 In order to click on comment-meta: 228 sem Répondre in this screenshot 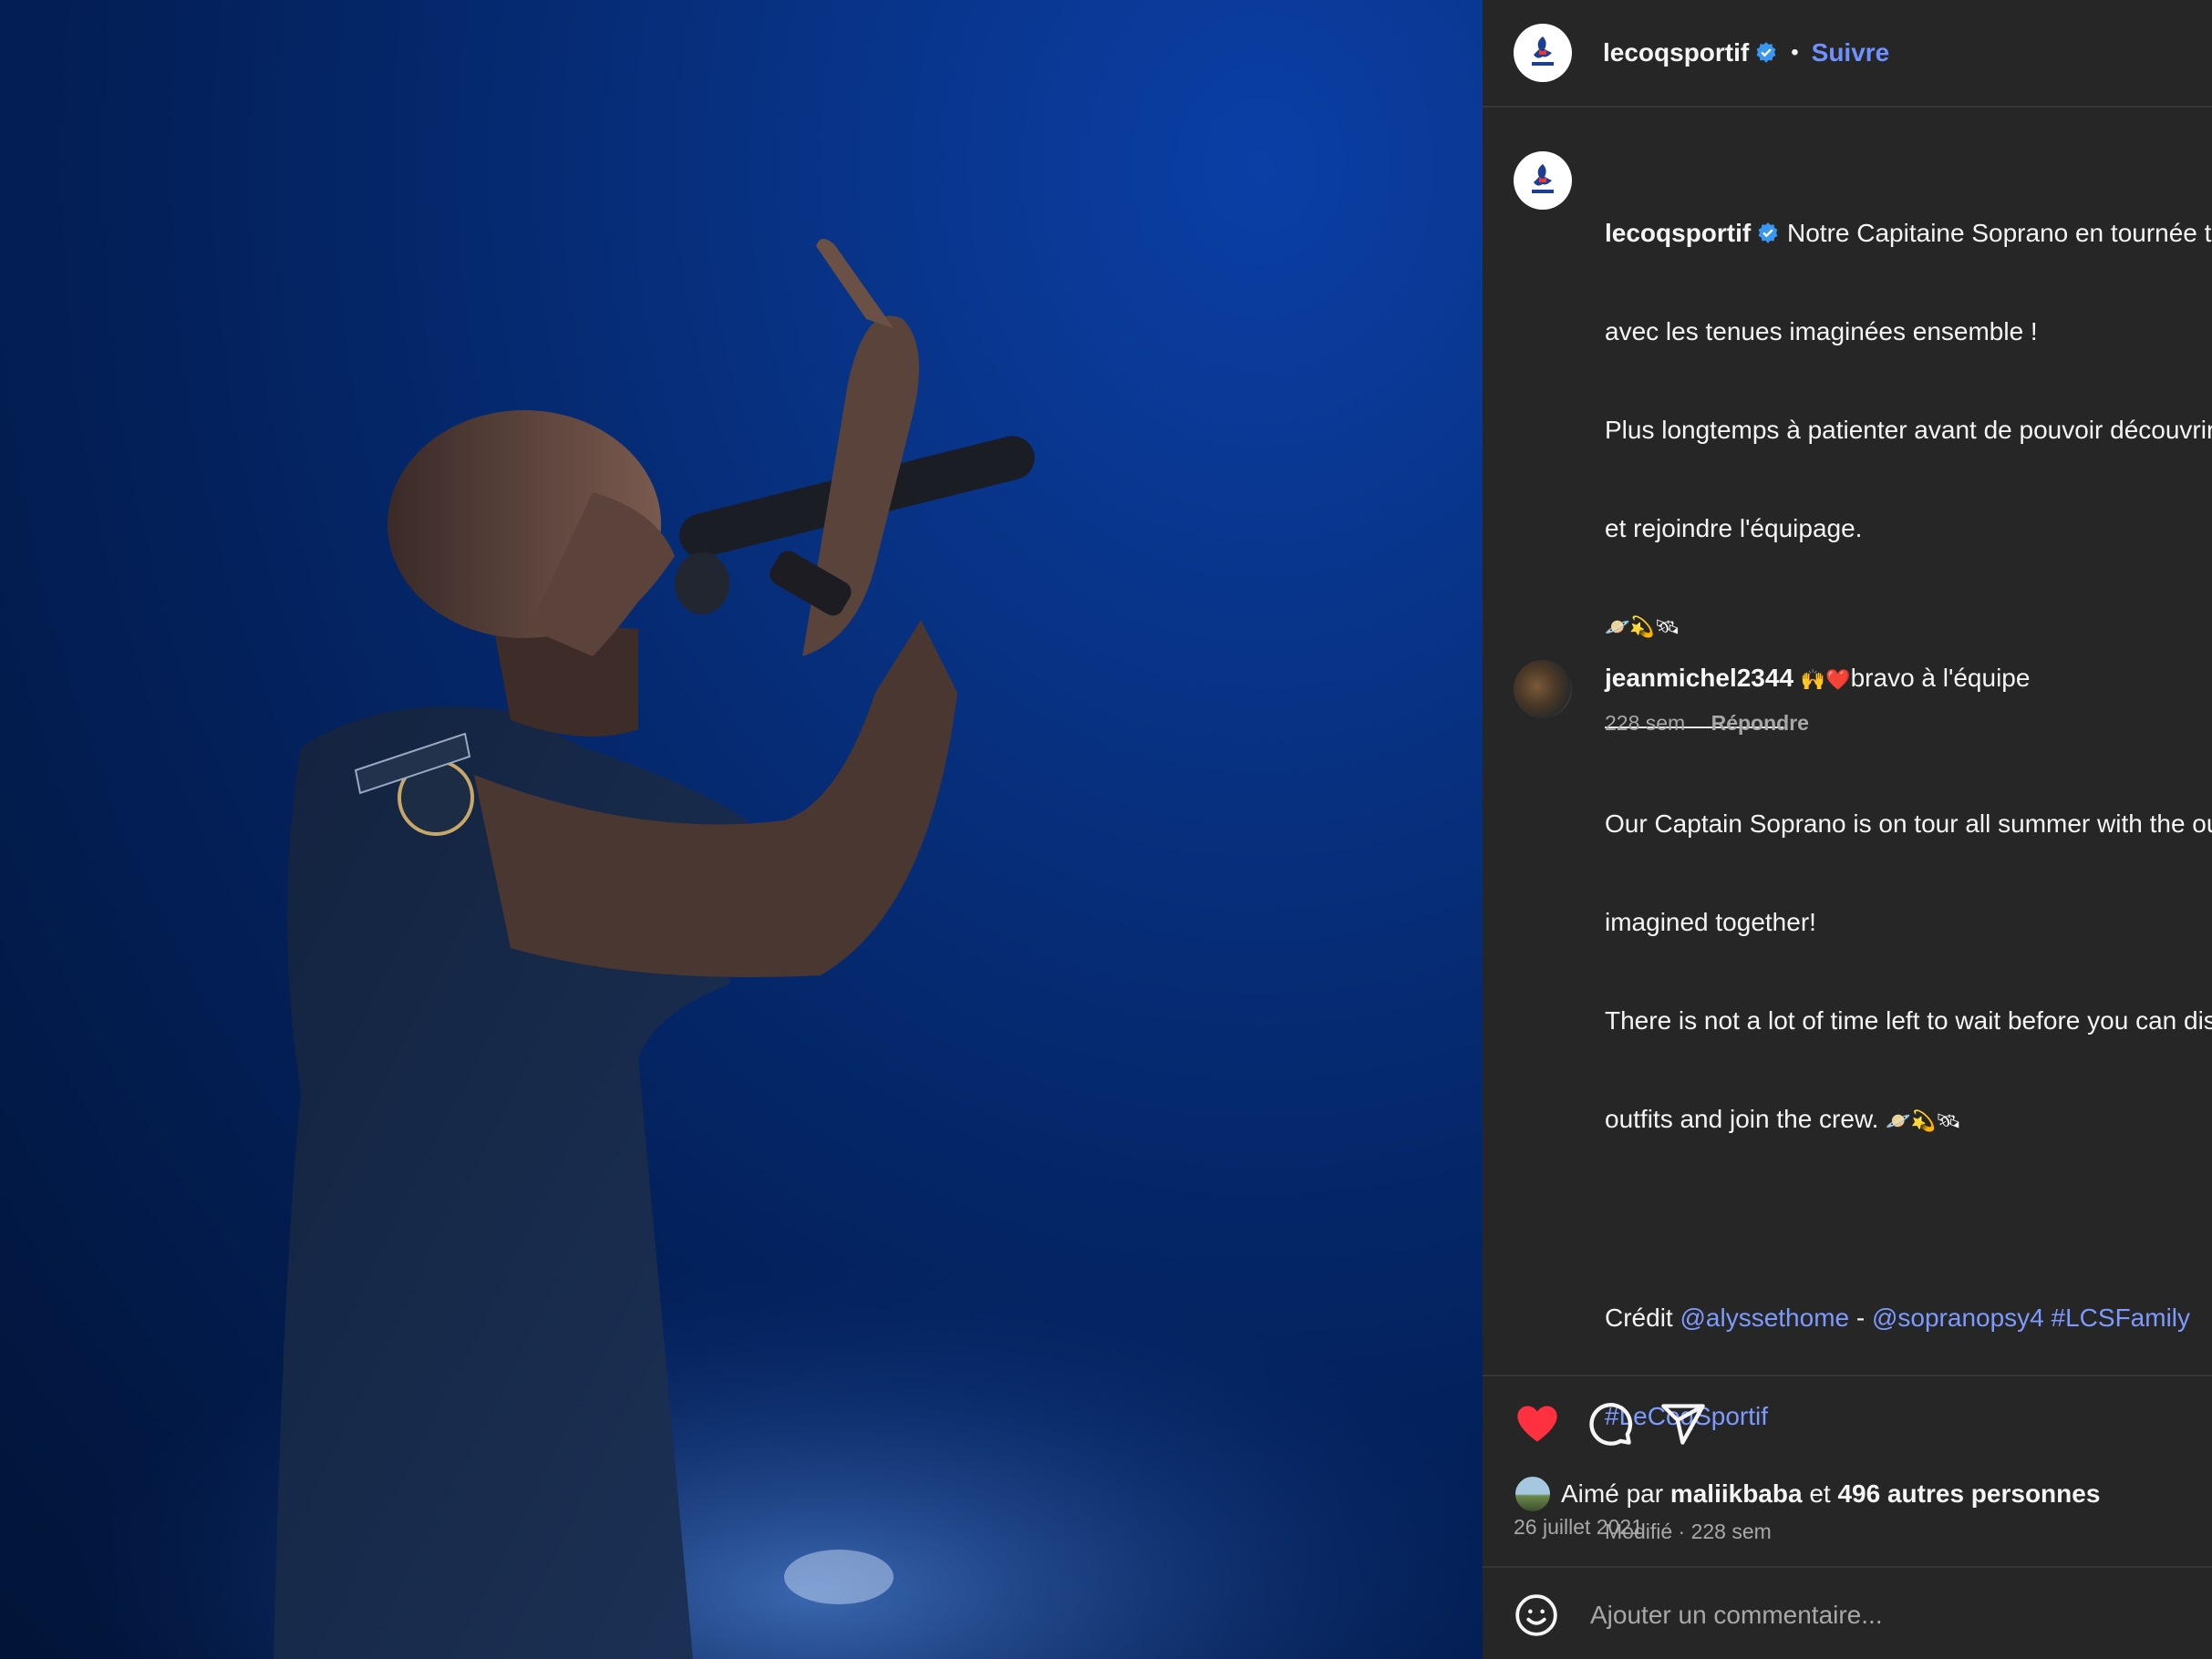, I will do `click(1707, 723)`.